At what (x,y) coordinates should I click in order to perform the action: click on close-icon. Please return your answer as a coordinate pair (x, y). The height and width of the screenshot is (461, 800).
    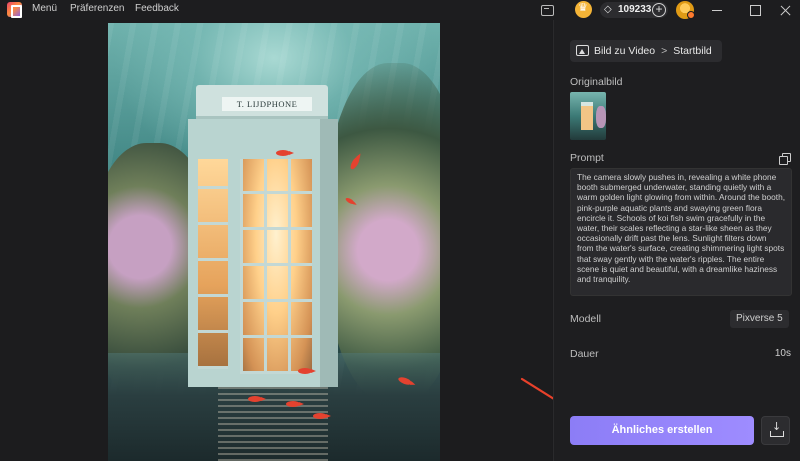
    Looking at the image, I should click on (785, 10).